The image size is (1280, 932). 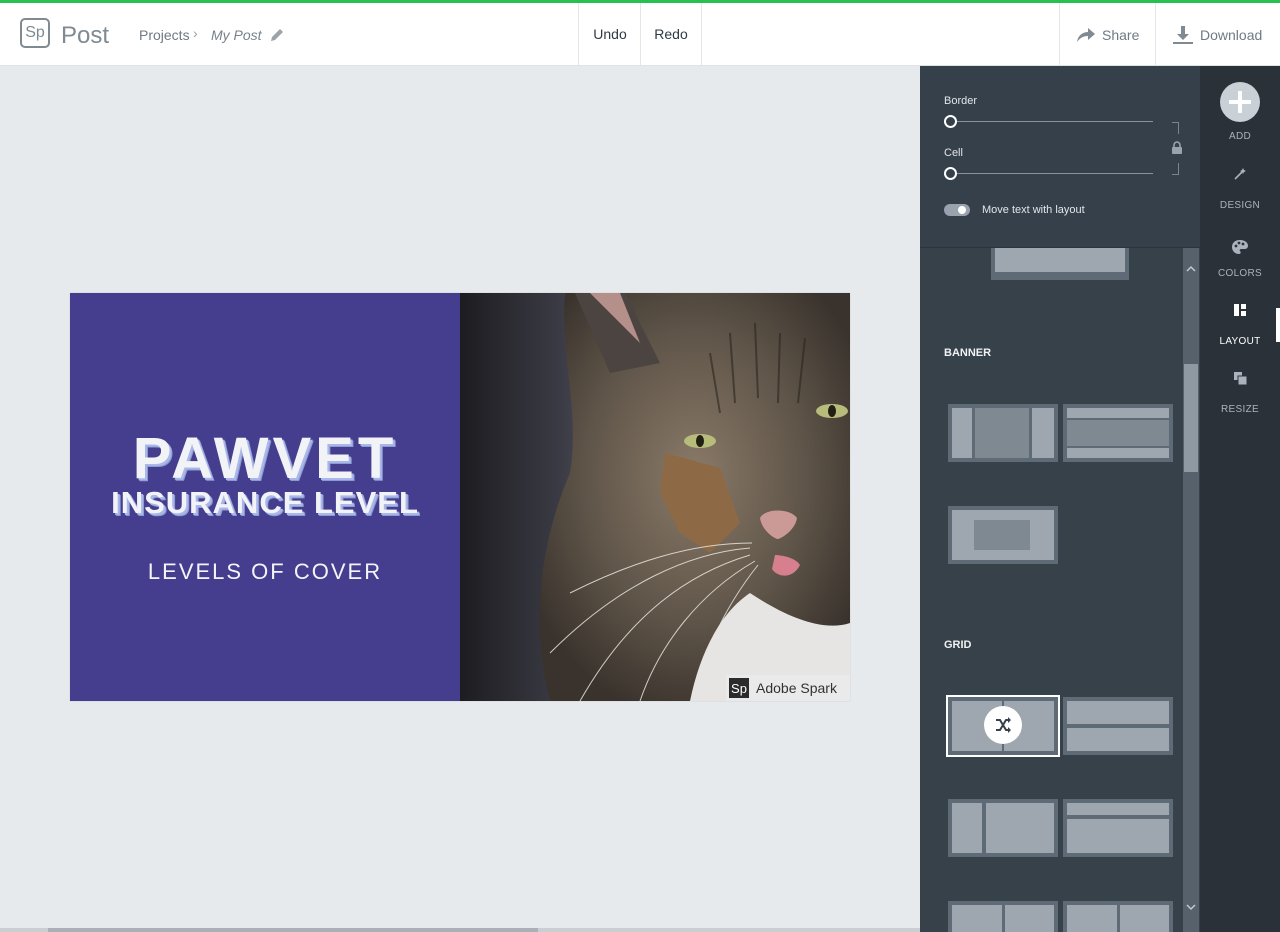 I want to click on layout-scrollbar, so click(x=1191, y=590).